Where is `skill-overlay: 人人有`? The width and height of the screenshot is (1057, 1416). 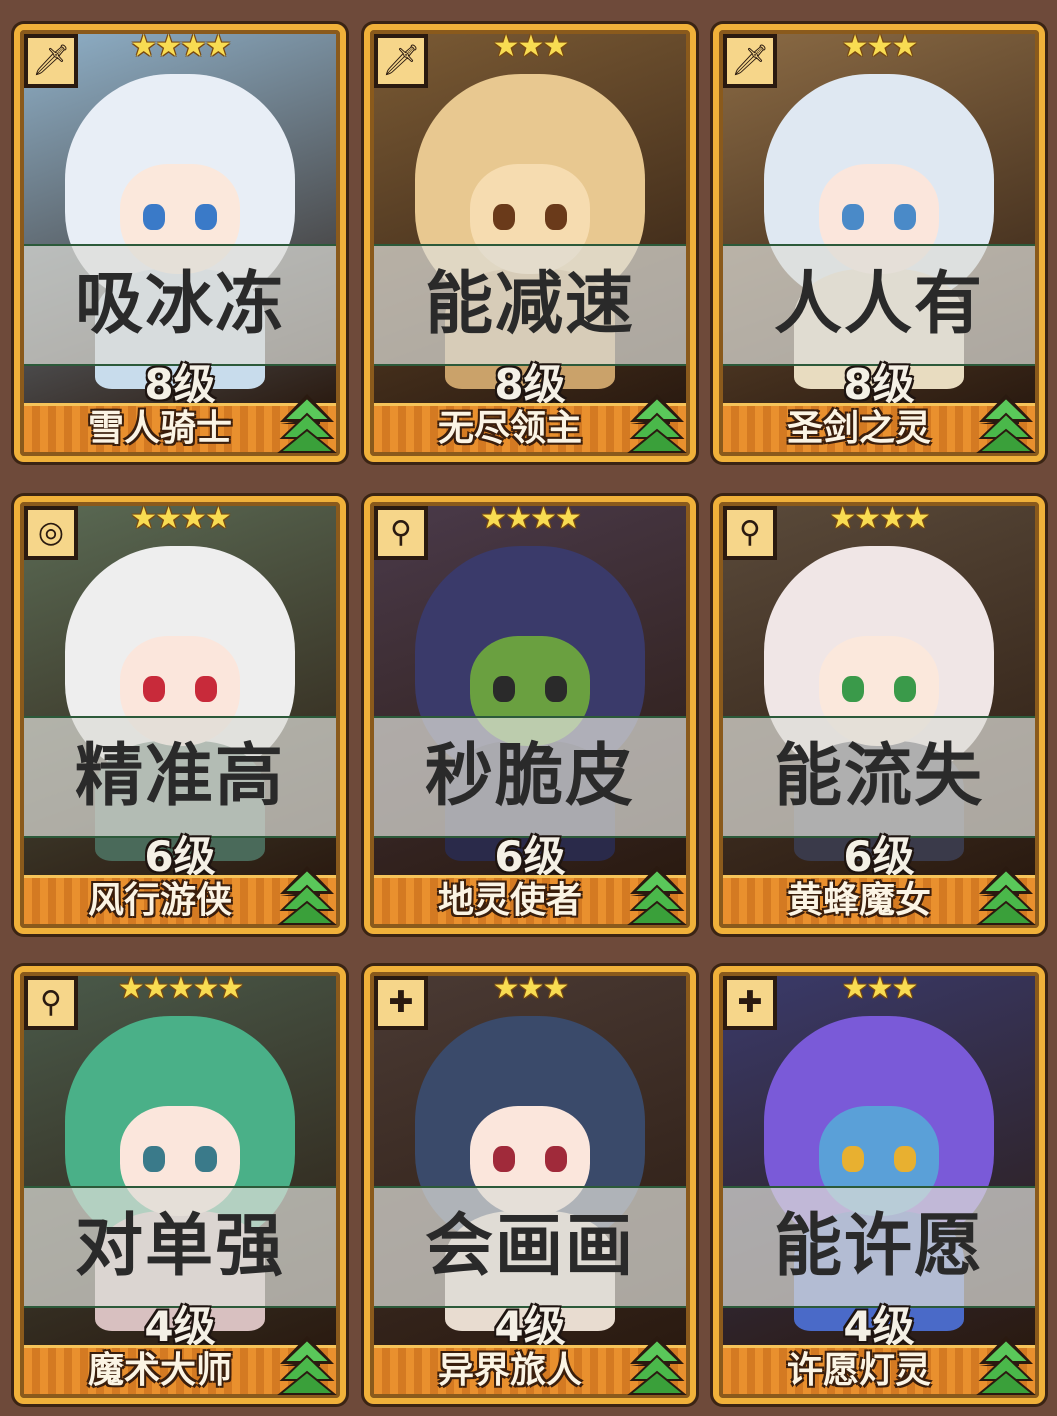
skill-overlay: 人人有 is located at coordinates (879, 305).